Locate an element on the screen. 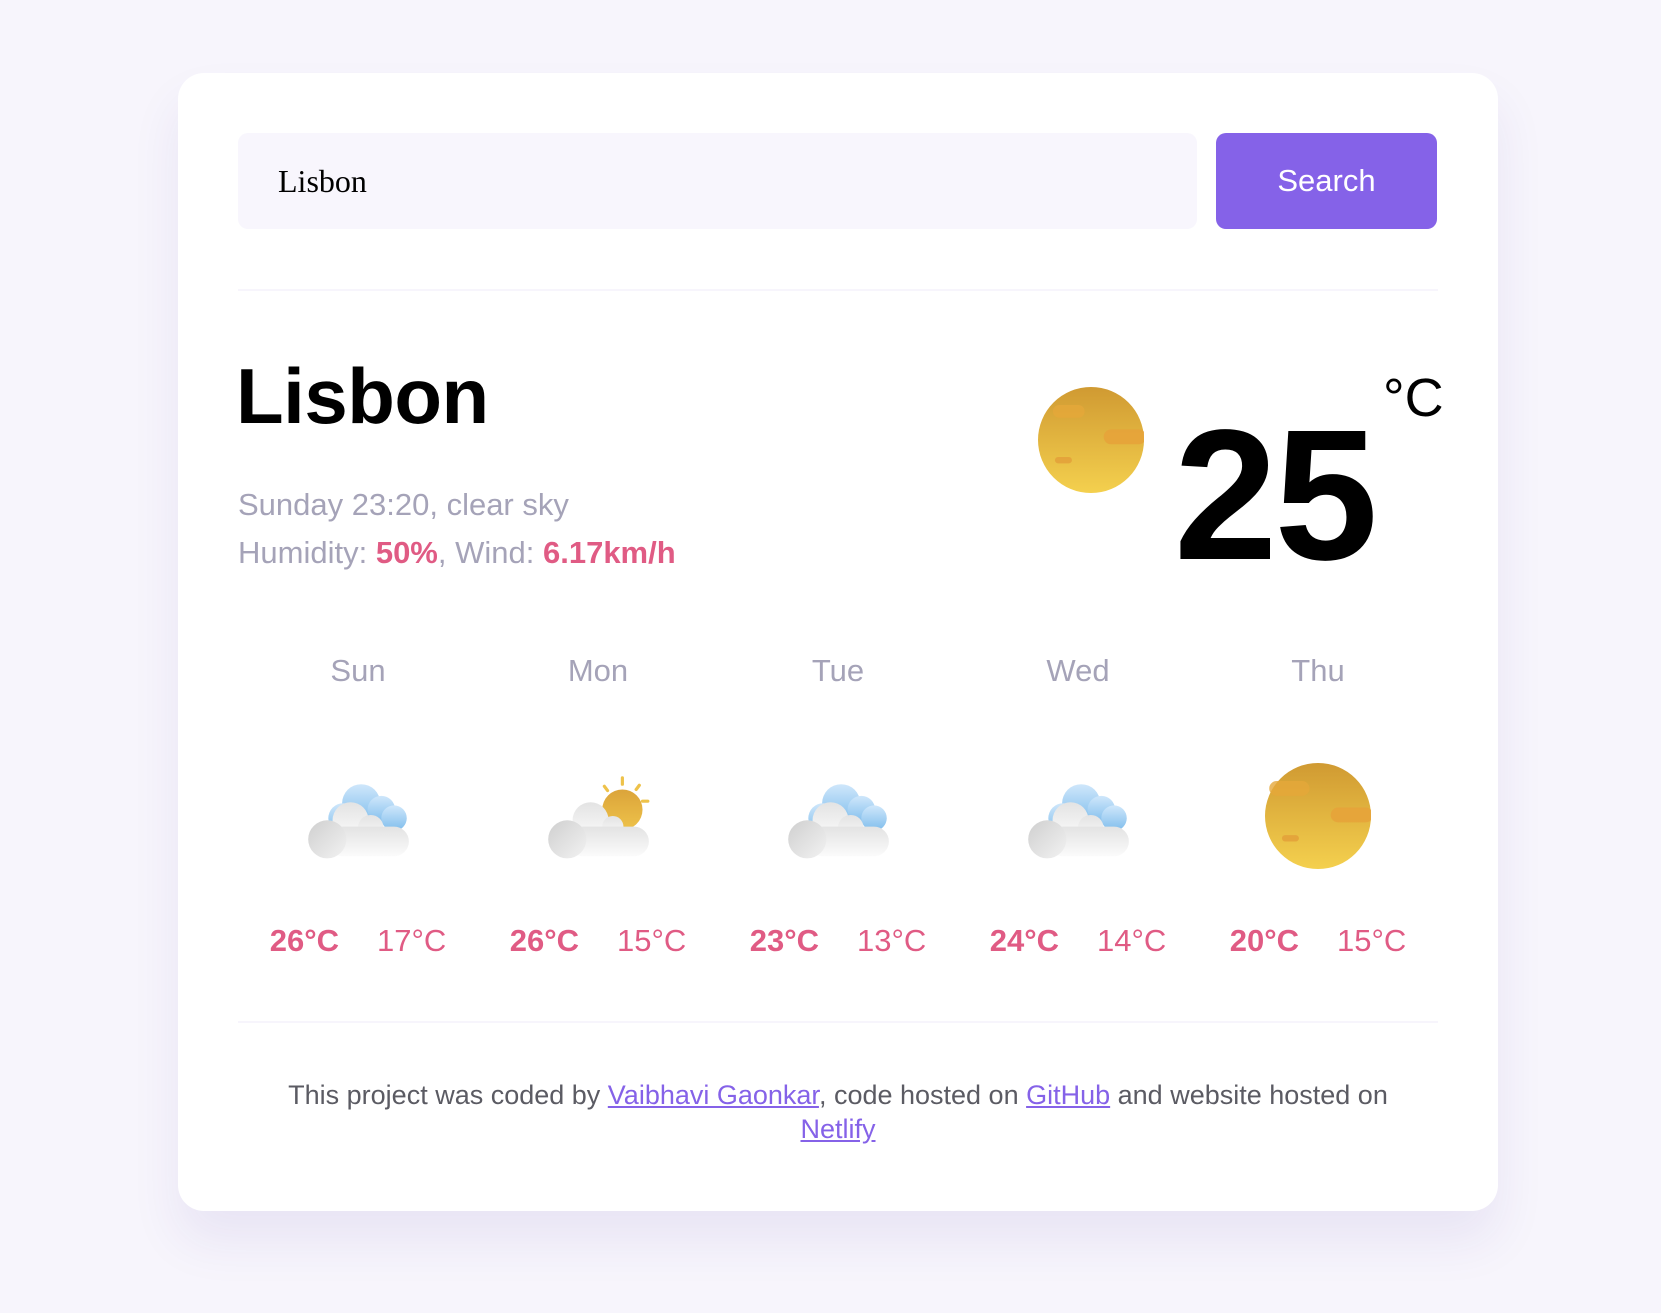 This screenshot has height=1313, width=1661. city-search-input is located at coordinates (717, 181).